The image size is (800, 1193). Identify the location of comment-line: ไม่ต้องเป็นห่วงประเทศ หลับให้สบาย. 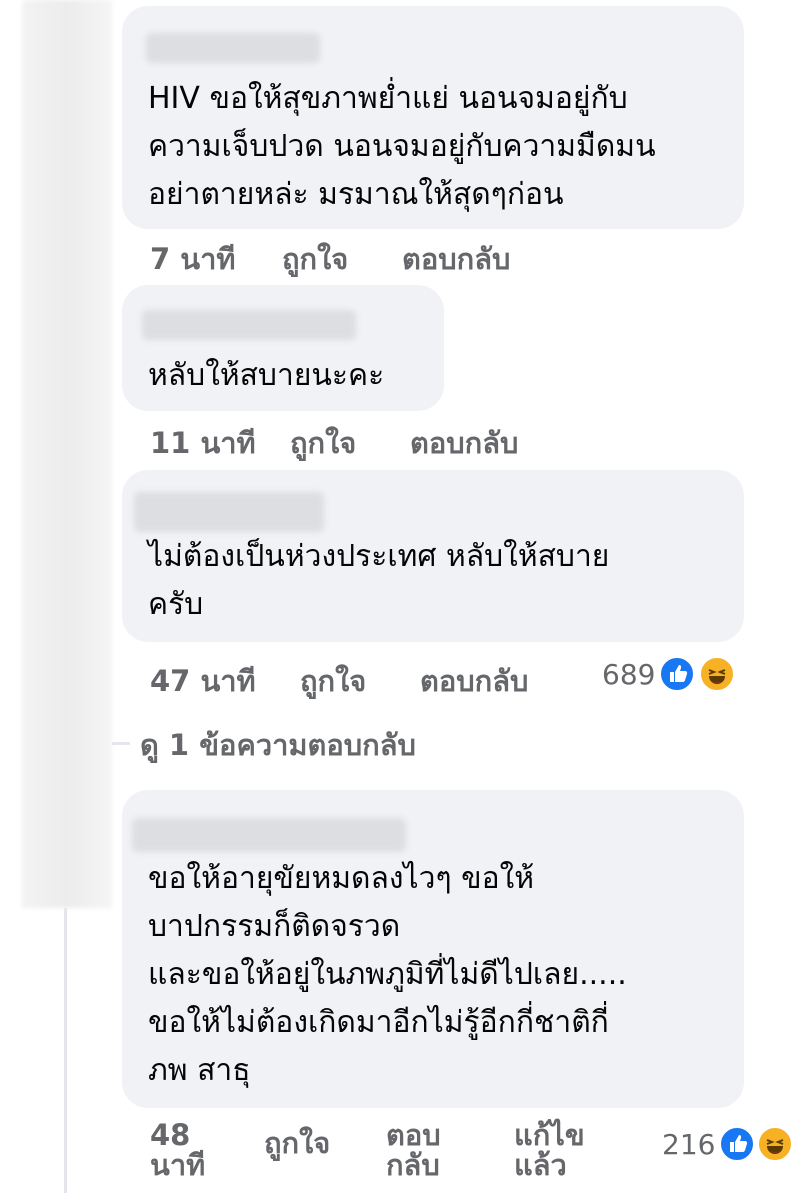
(379, 556).